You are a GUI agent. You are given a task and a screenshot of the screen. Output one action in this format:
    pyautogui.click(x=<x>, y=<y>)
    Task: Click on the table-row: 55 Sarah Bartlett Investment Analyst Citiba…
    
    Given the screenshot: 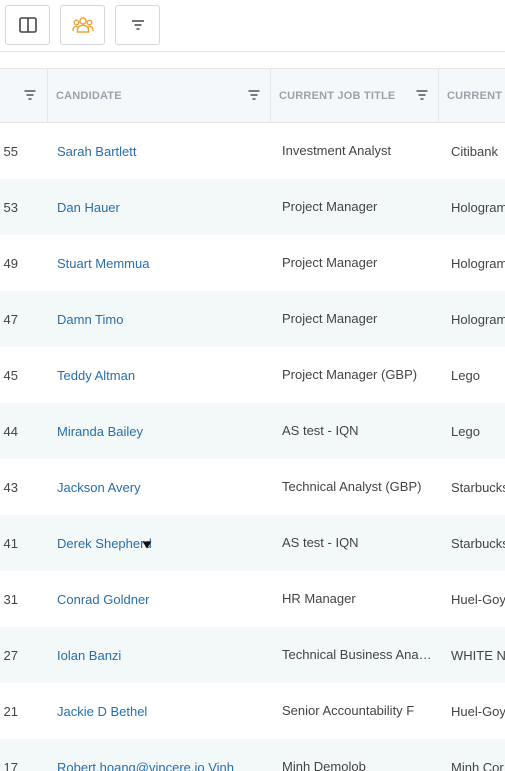 What is the action you would take?
    pyautogui.click(x=252, y=151)
    